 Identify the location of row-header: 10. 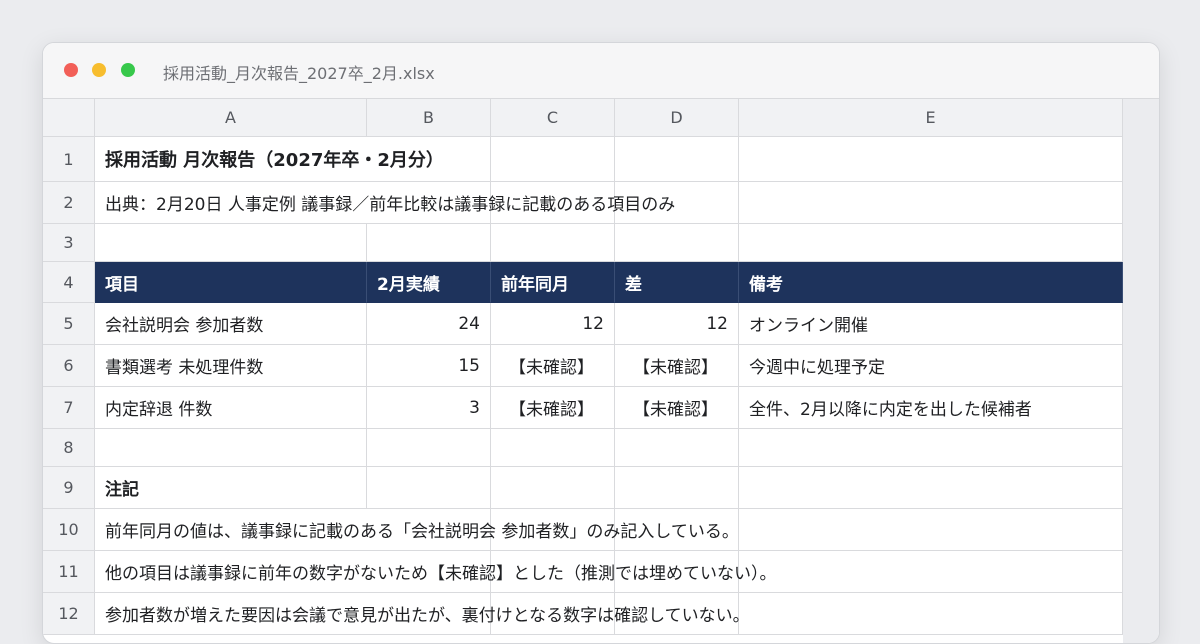
(69, 530).